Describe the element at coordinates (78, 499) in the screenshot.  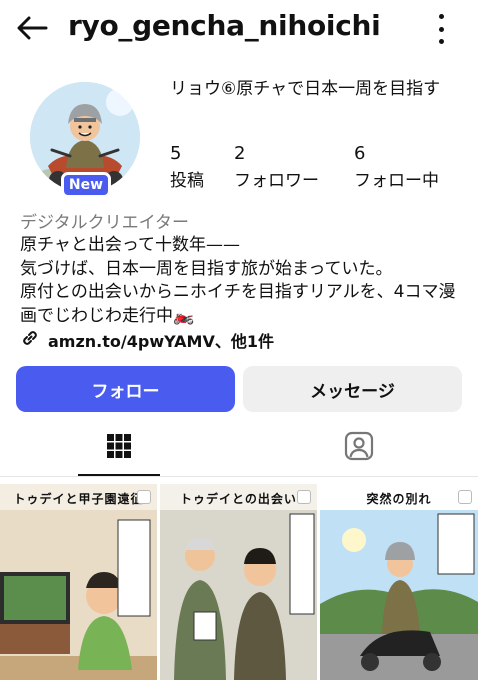
I see `post-1-title: トゥデイと甲子園遠征` at that location.